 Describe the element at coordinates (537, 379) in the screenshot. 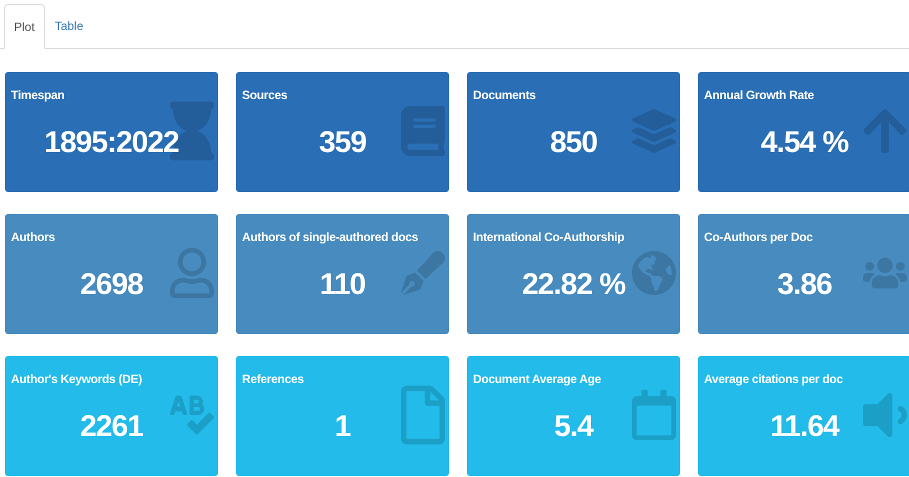

I see `card-title: Document Average Age` at that location.